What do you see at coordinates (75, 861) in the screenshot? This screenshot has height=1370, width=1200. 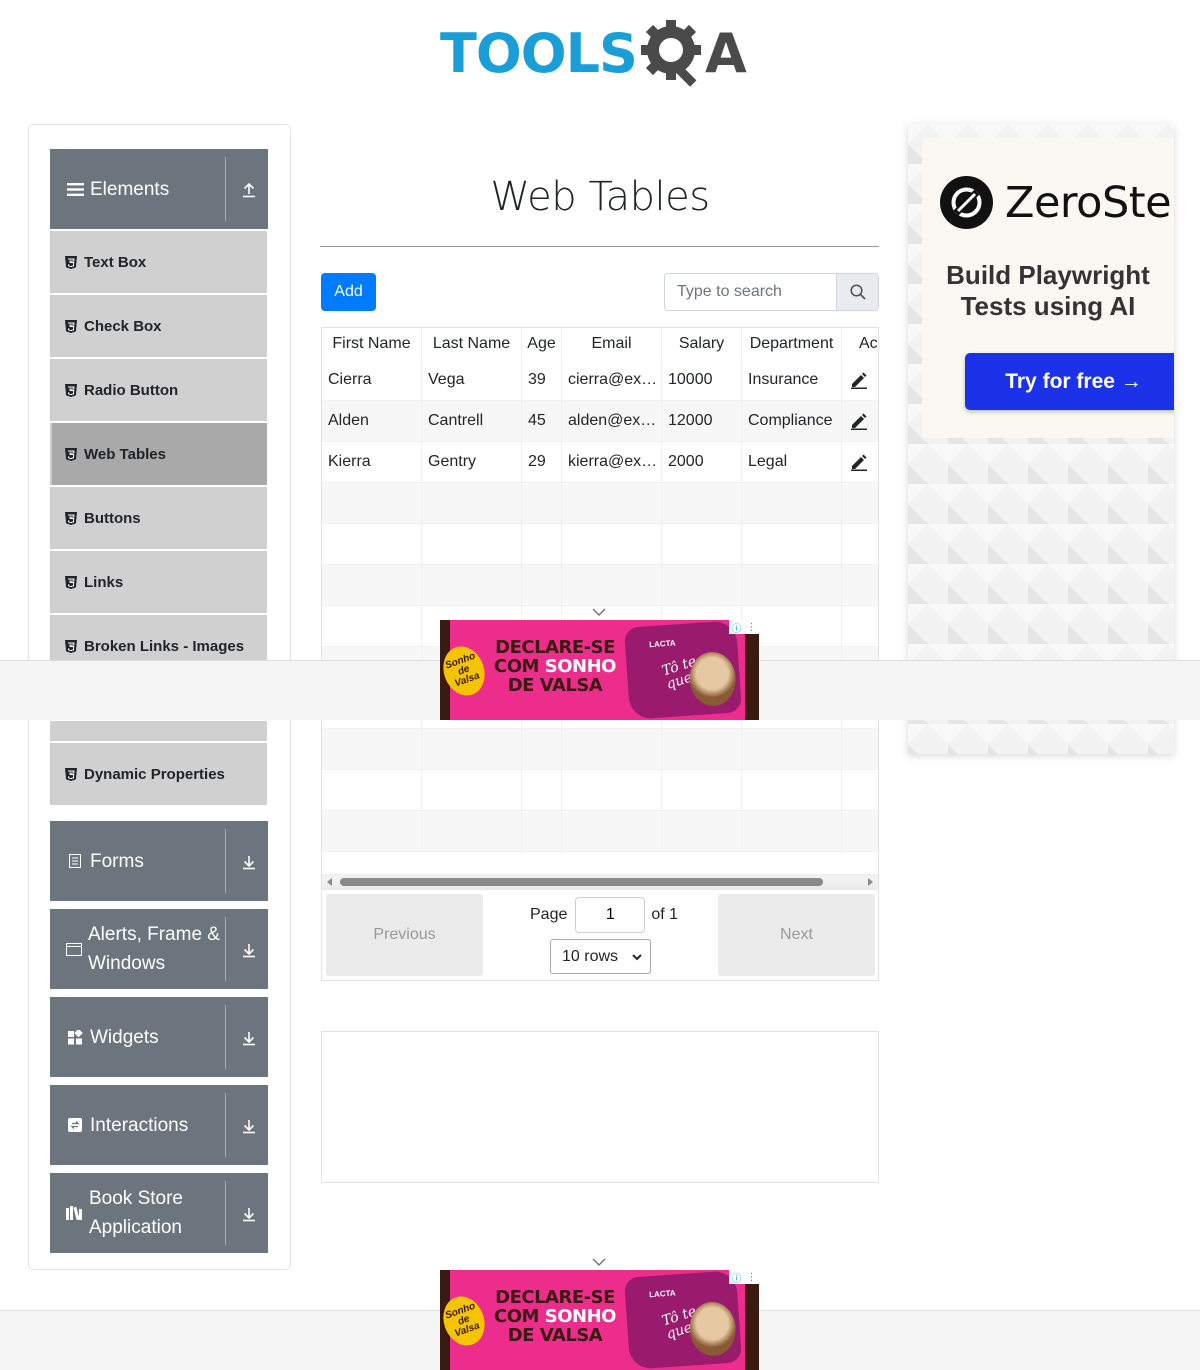 I see `form-icon` at bounding box center [75, 861].